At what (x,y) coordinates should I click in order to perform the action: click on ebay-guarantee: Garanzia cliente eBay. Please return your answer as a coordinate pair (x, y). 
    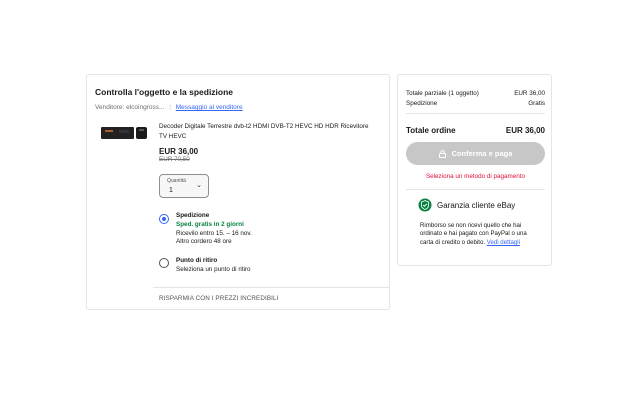
    Looking at the image, I should click on (466, 205).